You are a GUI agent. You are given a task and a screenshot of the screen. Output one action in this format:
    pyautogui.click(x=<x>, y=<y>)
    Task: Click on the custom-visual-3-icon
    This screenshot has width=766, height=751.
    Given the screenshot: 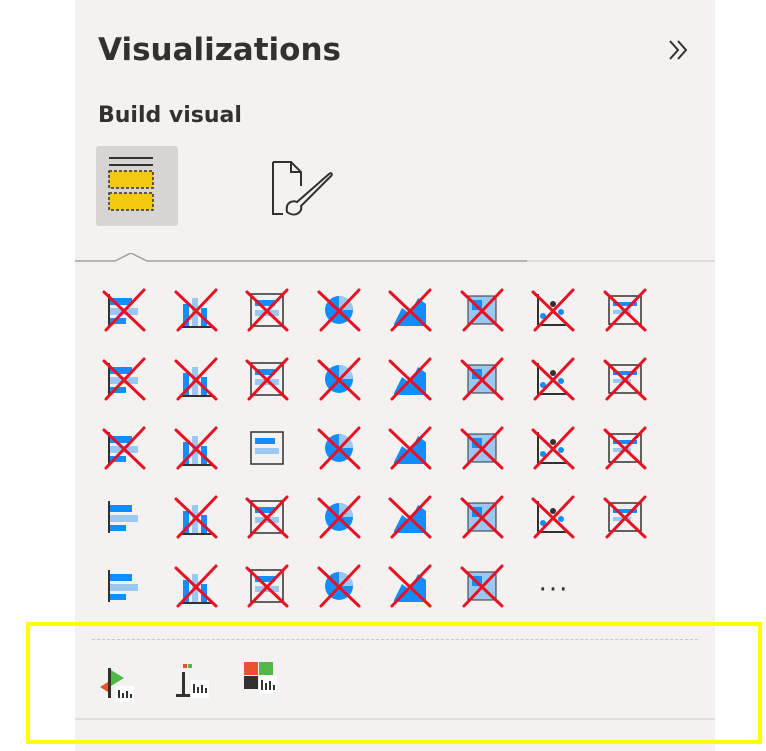 What is the action you would take?
    pyautogui.click(x=264, y=682)
    